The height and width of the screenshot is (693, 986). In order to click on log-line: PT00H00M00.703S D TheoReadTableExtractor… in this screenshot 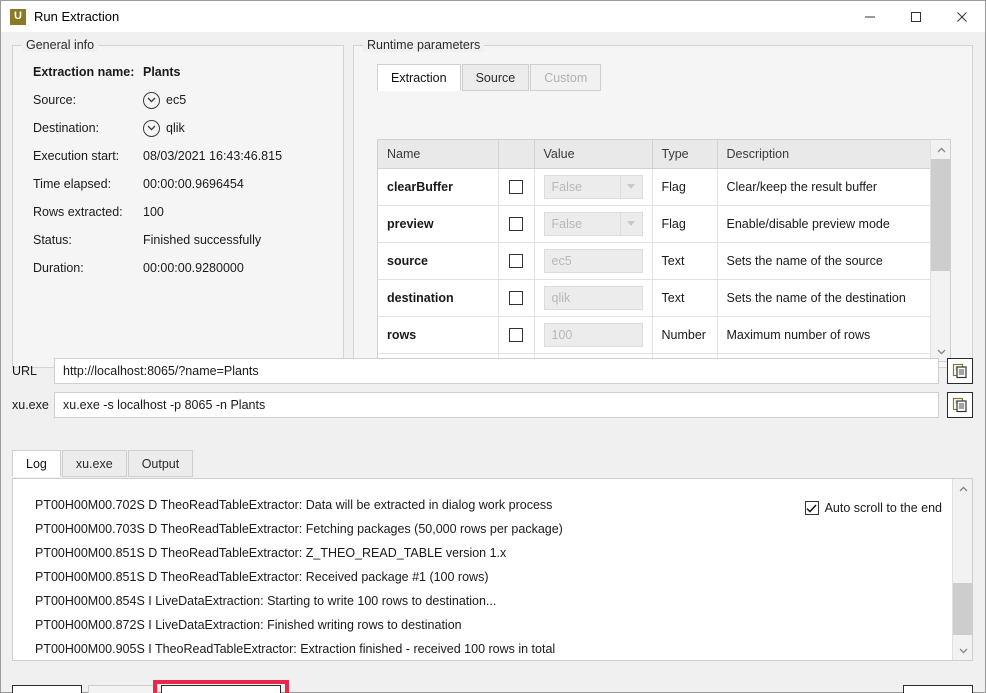, I will do `click(299, 529)`.